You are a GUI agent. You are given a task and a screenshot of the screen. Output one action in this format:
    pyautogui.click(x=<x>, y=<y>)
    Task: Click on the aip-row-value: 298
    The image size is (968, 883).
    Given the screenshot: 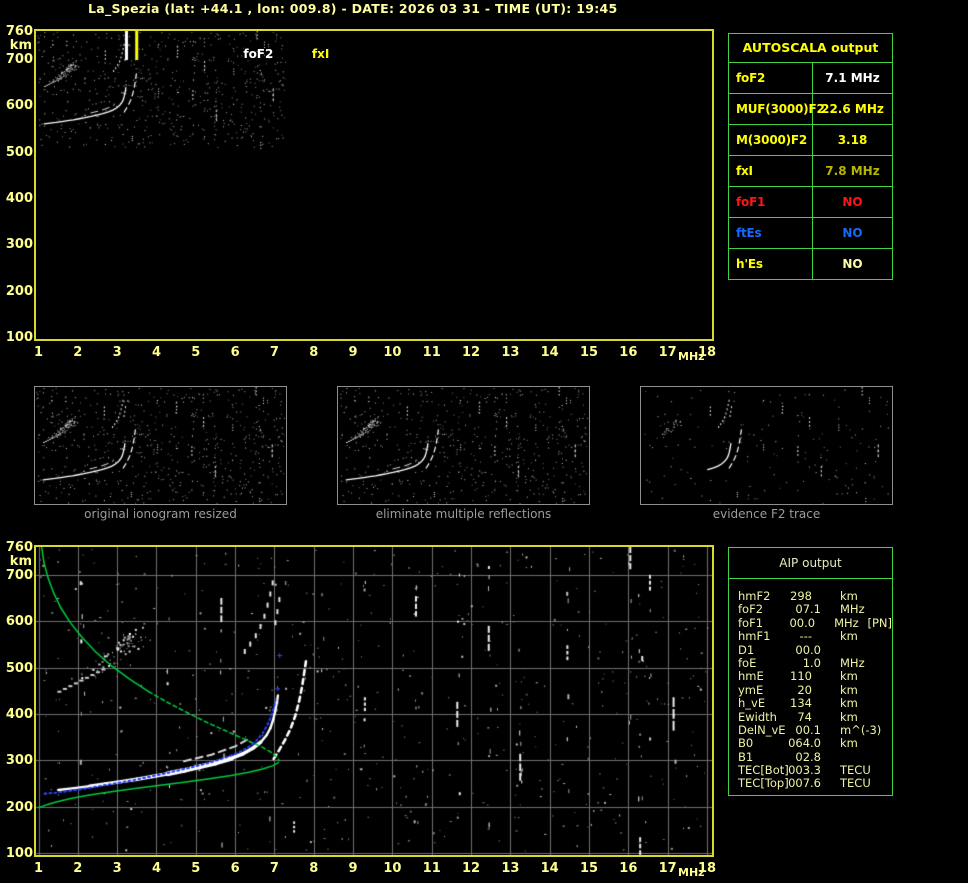 What is the action you would take?
    pyautogui.click(x=801, y=596)
    